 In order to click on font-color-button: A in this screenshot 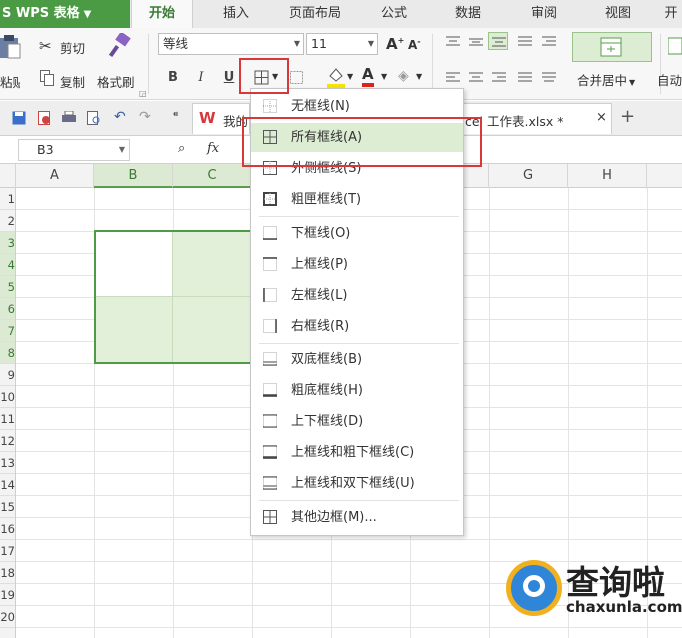, I will do `click(368, 76)`.